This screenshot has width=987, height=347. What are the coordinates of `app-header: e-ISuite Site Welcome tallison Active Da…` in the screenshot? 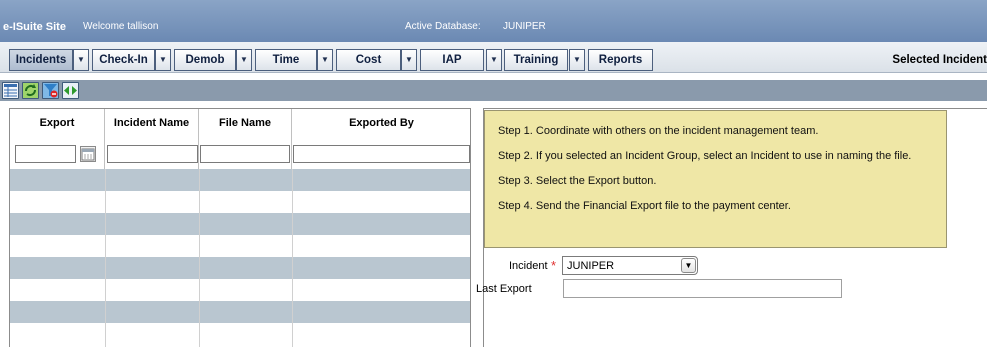 It's located at (493, 21).